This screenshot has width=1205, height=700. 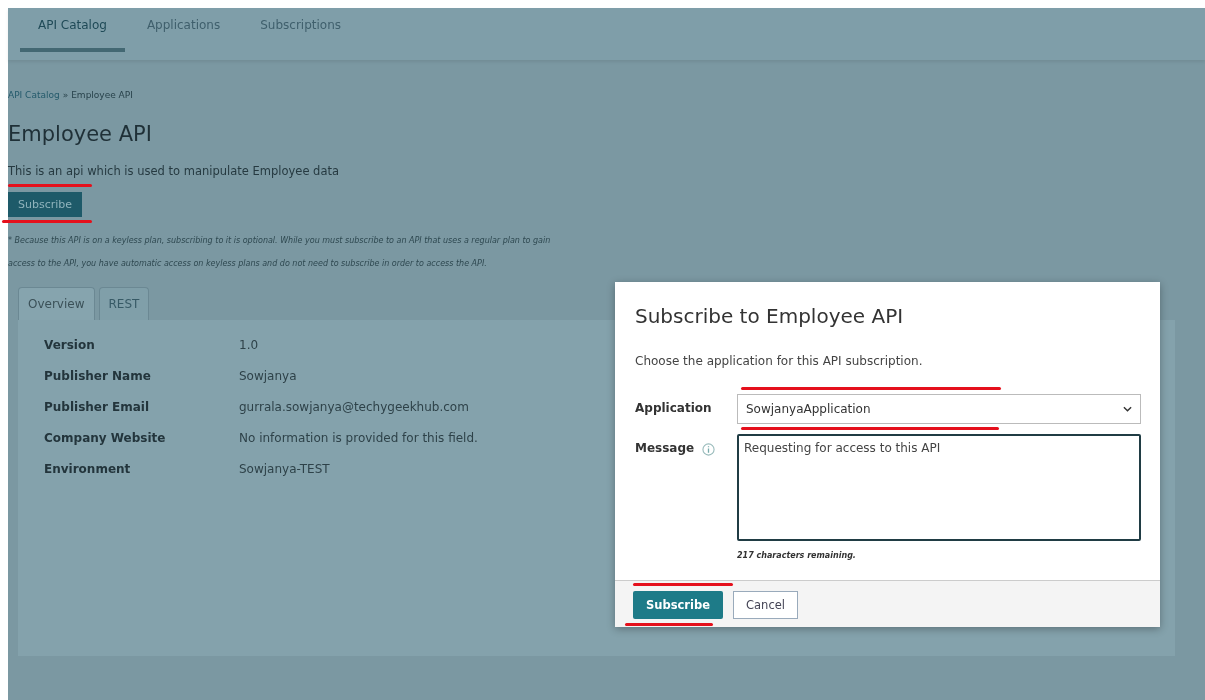 What do you see at coordinates (97, 376) in the screenshot?
I see `detail-label: Publisher Name` at bounding box center [97, 376].